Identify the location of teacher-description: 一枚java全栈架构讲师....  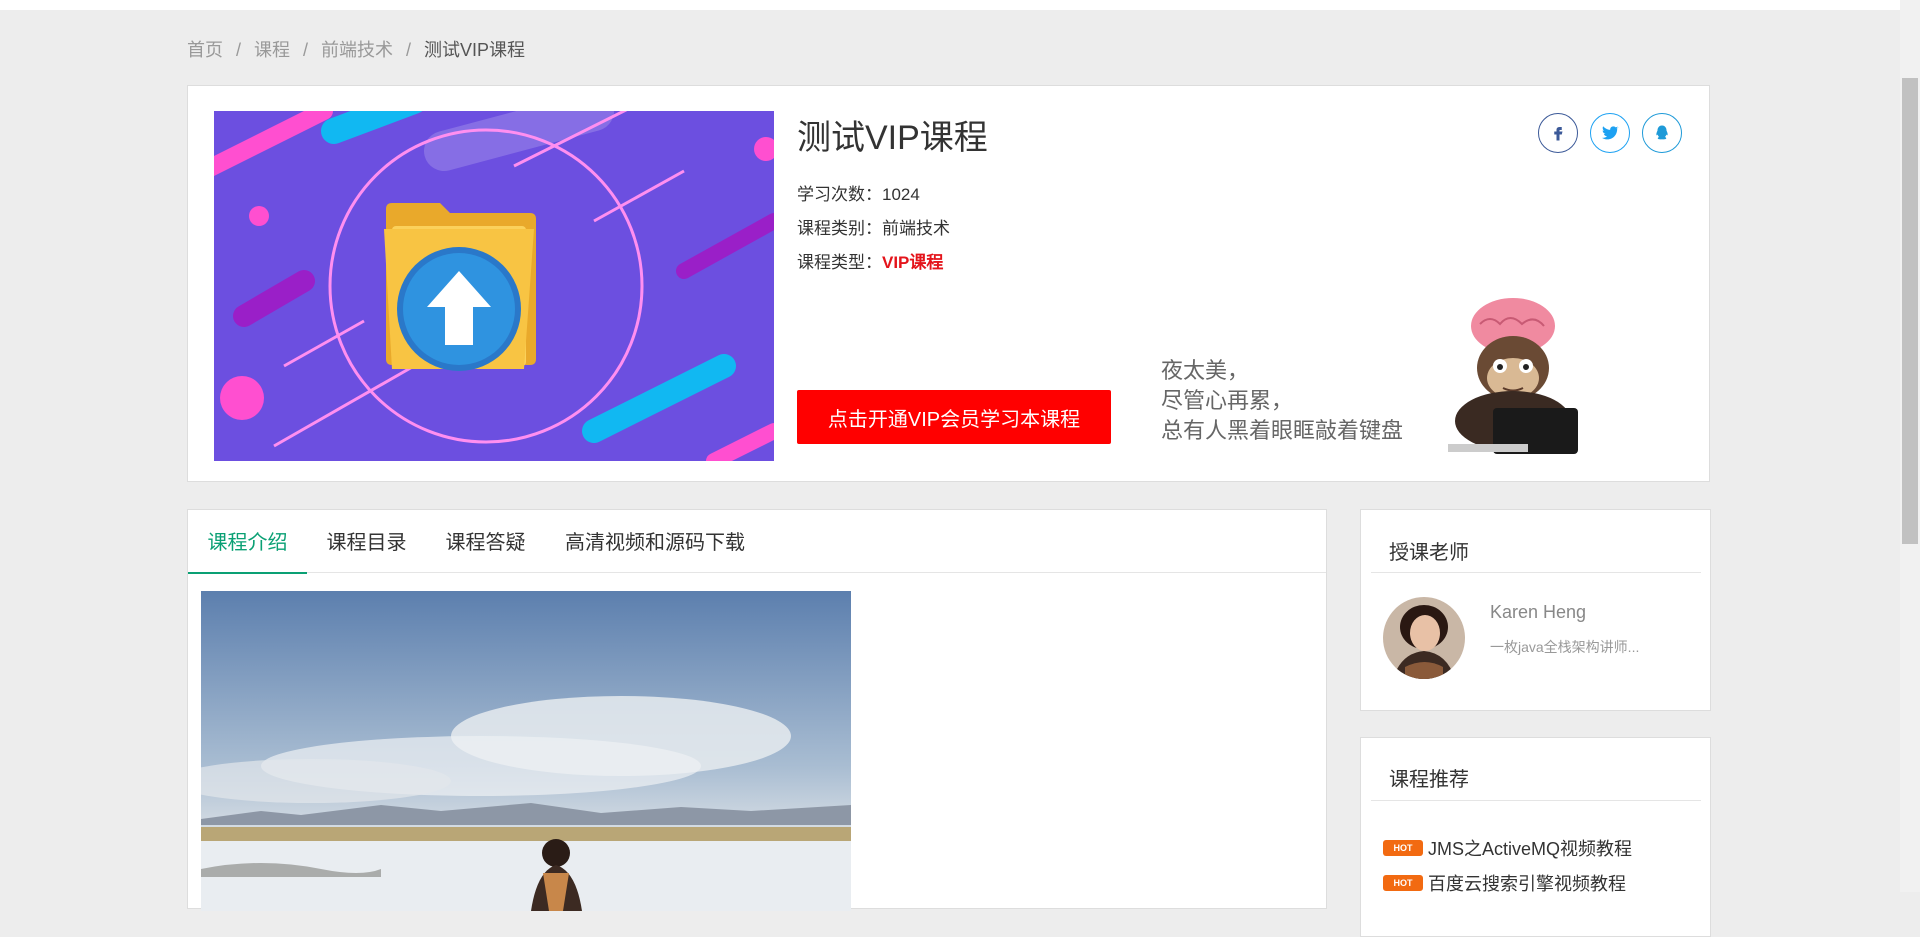
(1565, 647).